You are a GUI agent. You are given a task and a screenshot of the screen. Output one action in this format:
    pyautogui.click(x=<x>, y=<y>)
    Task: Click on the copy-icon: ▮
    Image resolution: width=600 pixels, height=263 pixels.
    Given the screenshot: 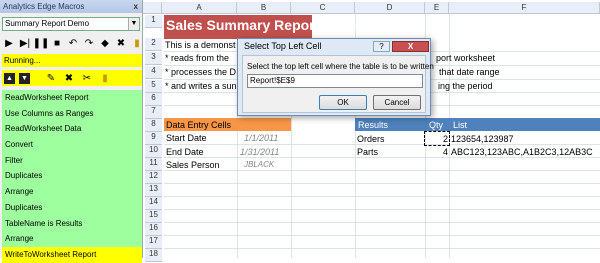 What is the action you would take?
    pyautogui.click(x=137, y=43)
    